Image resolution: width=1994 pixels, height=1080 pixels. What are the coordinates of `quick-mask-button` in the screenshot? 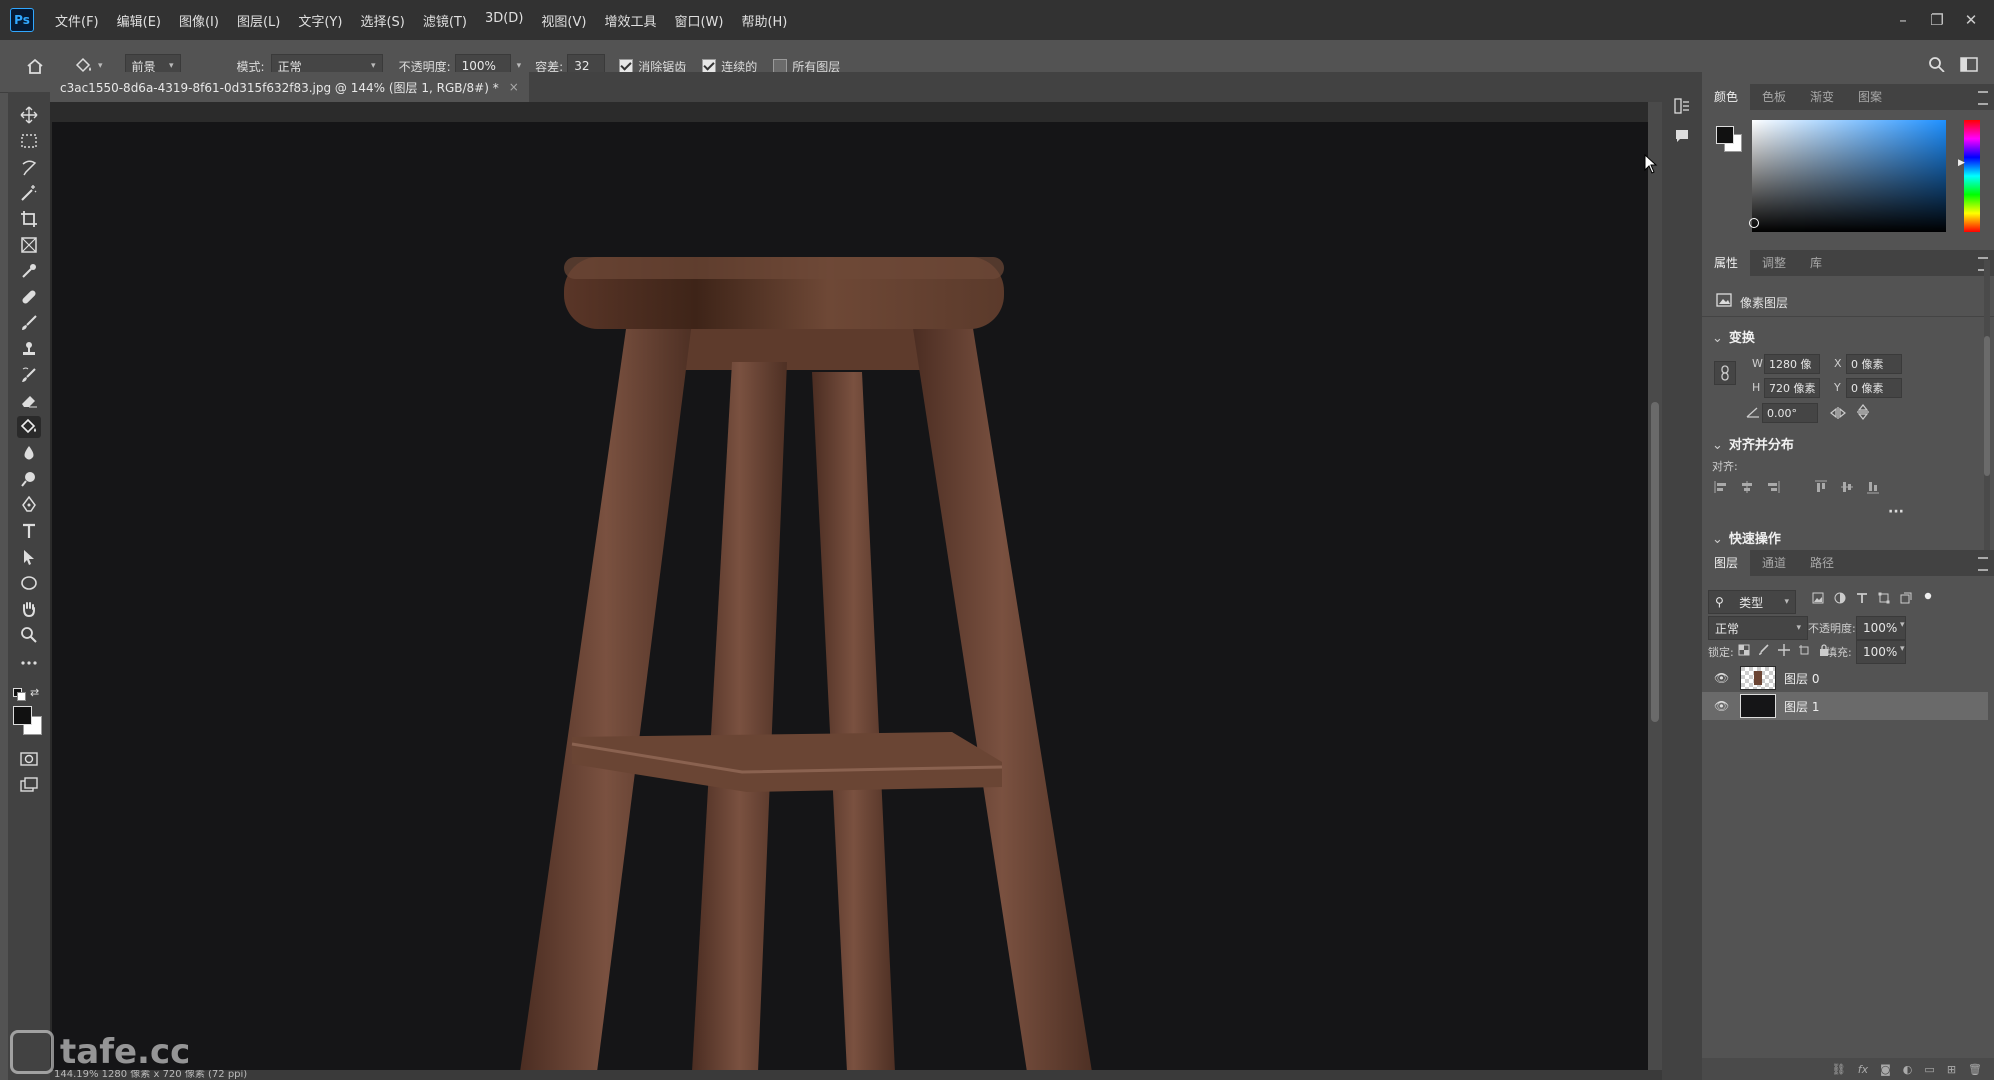 It's located at (29, 759).